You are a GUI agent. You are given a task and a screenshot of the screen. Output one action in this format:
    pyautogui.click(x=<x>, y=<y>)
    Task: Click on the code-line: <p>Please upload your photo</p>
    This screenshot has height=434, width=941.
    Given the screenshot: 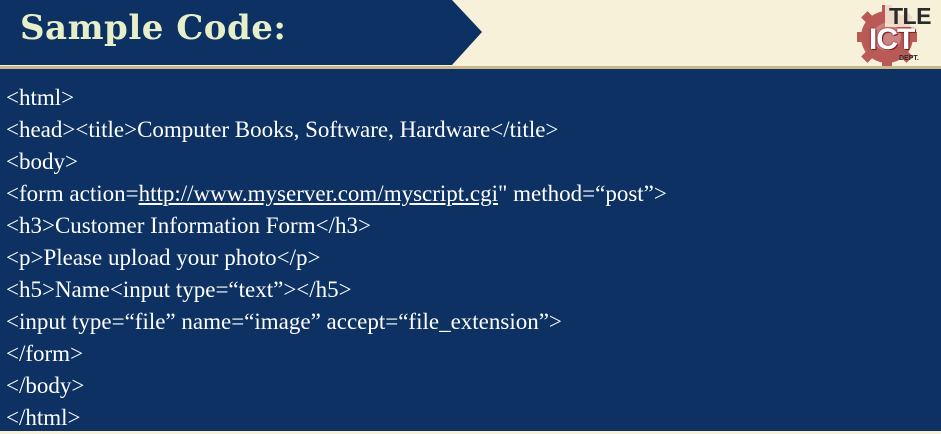 What is the action you would take?
    pyautogui.click(x=163, y=257)
    